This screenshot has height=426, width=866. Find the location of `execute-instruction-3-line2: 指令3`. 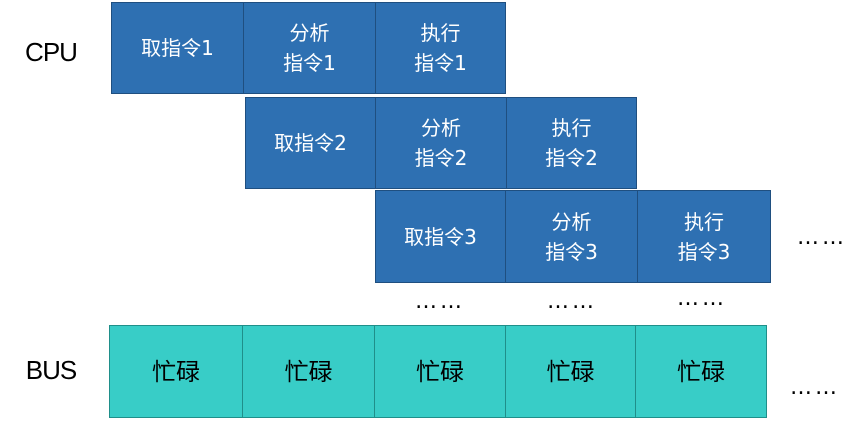

execute-instruction-3-line2: 指令3 is located at coordinates (704, 251).